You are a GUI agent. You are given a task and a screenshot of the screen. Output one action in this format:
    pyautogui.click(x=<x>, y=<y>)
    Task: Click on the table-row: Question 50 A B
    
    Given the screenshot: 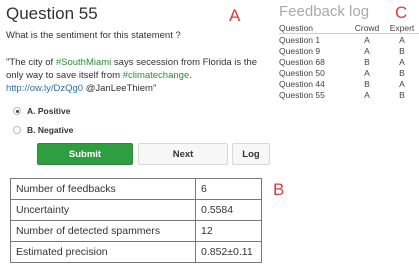 What is the action you would take?
    pyautogui.click(x=349, y=72)
    